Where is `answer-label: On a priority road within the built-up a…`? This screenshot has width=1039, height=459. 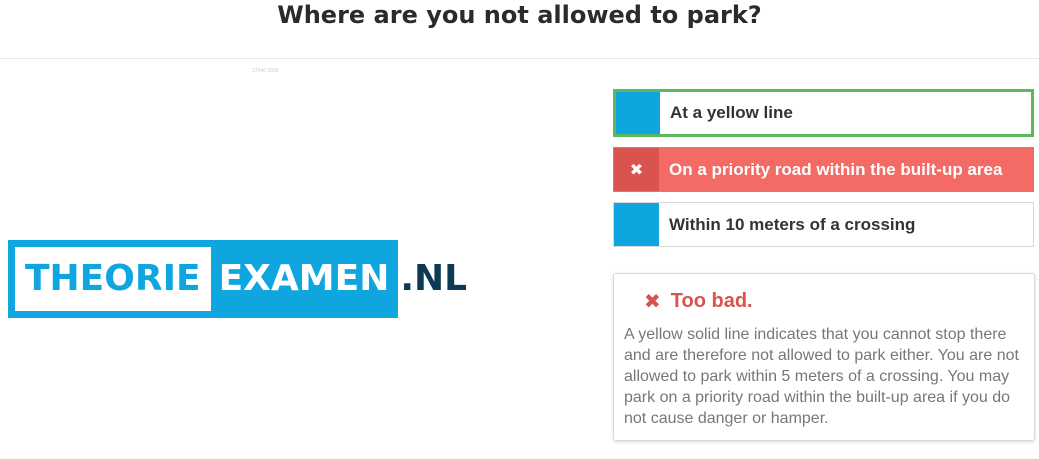 answer-label: On a priority road within the built-up a… is located at coordinates (836, 169).